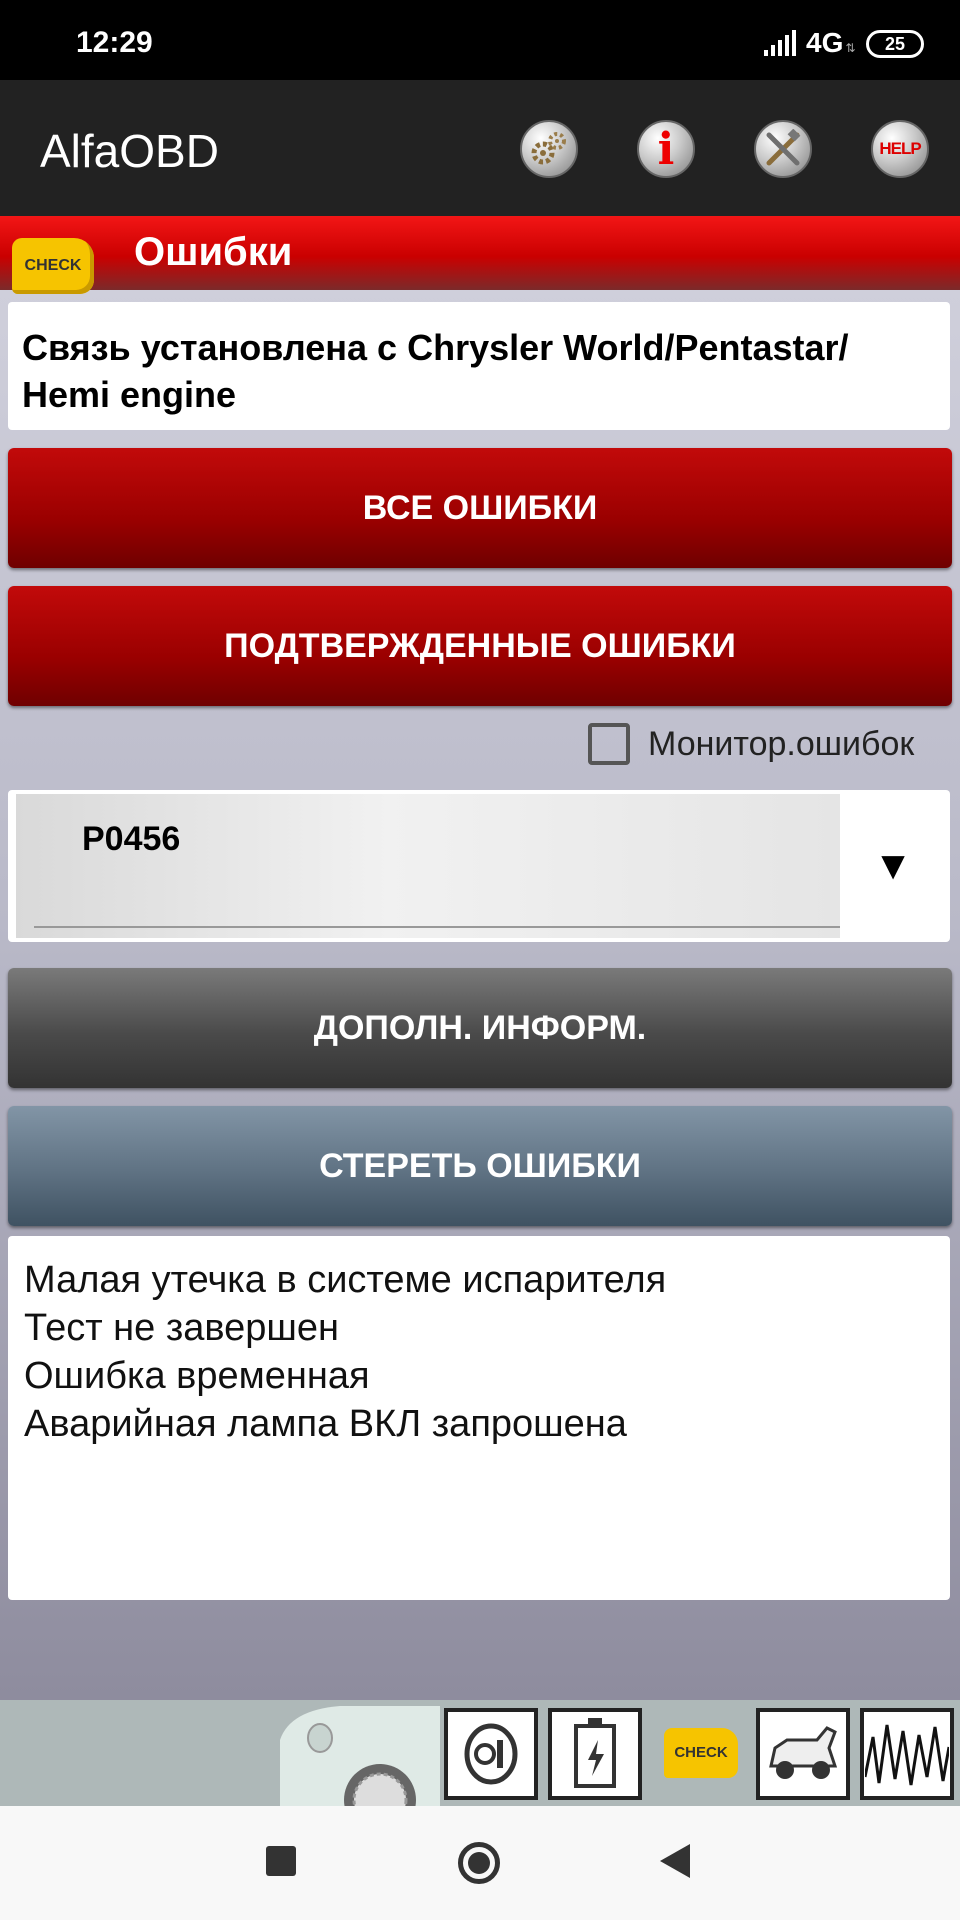 Image resolution: width=960 pixels, height=1920 pixels. I want to click on battery-tool-icon, so click(595, 1754).